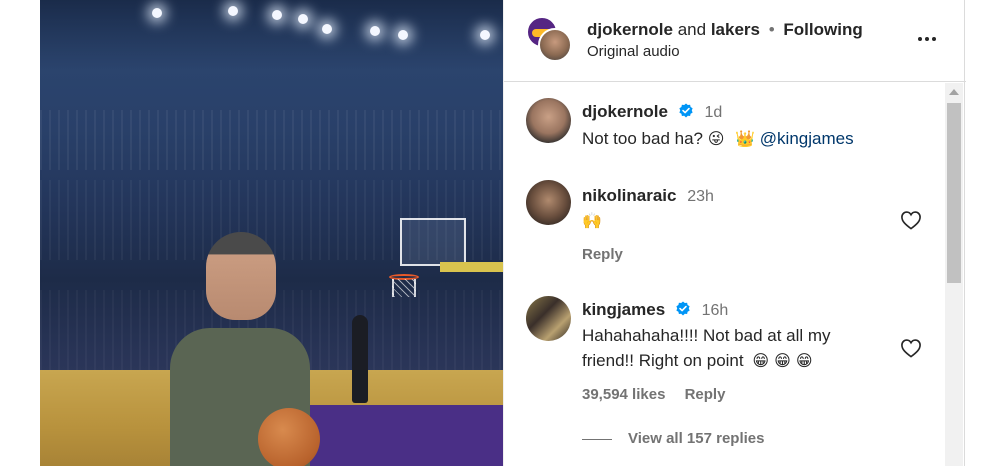 Image resolution: width=983 pixels, height=466 pixels. Describe the element at coordinates (954, 92) in the screenshot. I see `scroll-up-arrow-icon` at that location.